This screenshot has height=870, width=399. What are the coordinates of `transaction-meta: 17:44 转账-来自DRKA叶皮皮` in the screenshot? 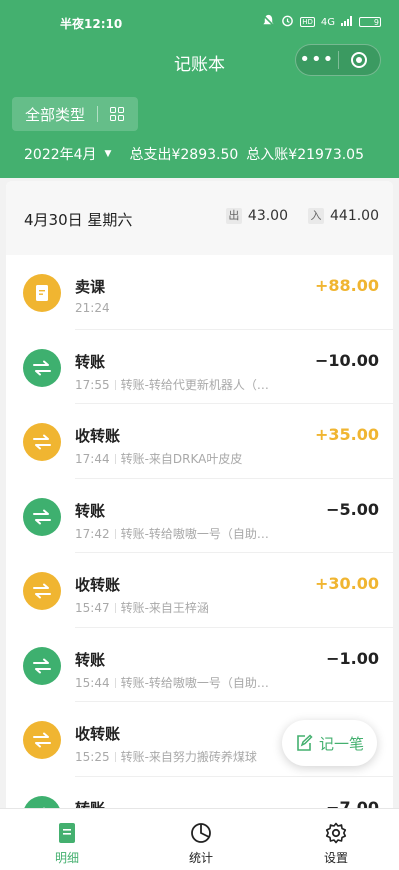 It's located at (158, 458).